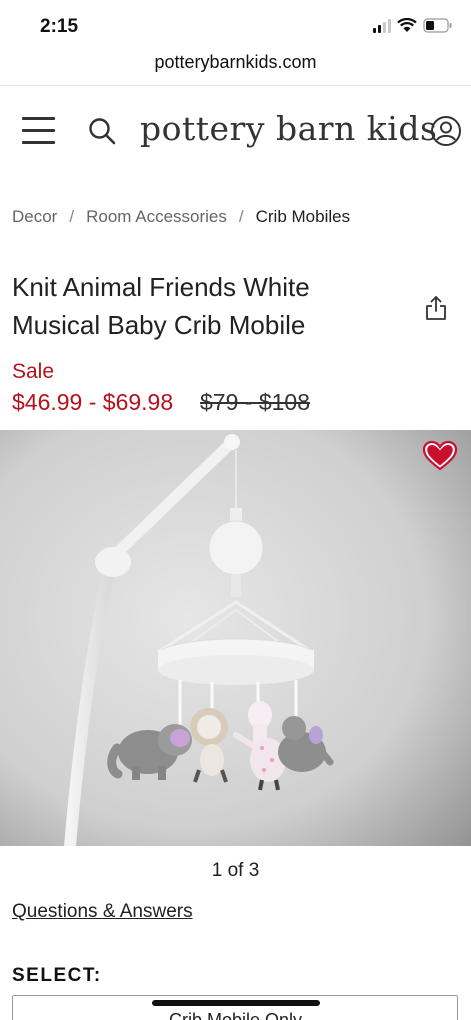  I want to click on carousel-counter: 1 of 3, so click(235, 870).